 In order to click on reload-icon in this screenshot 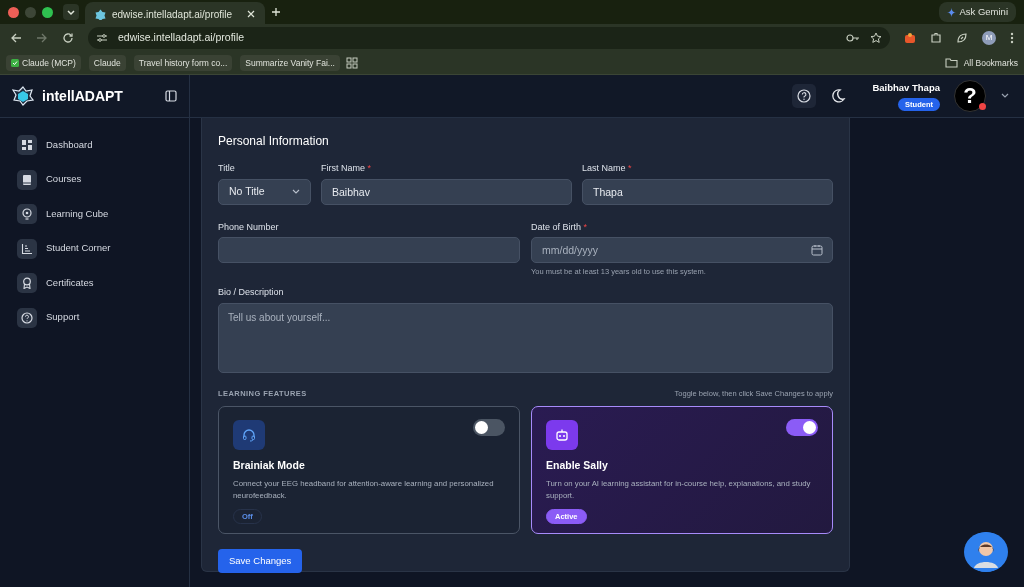, I will do `click(68, 38)`.